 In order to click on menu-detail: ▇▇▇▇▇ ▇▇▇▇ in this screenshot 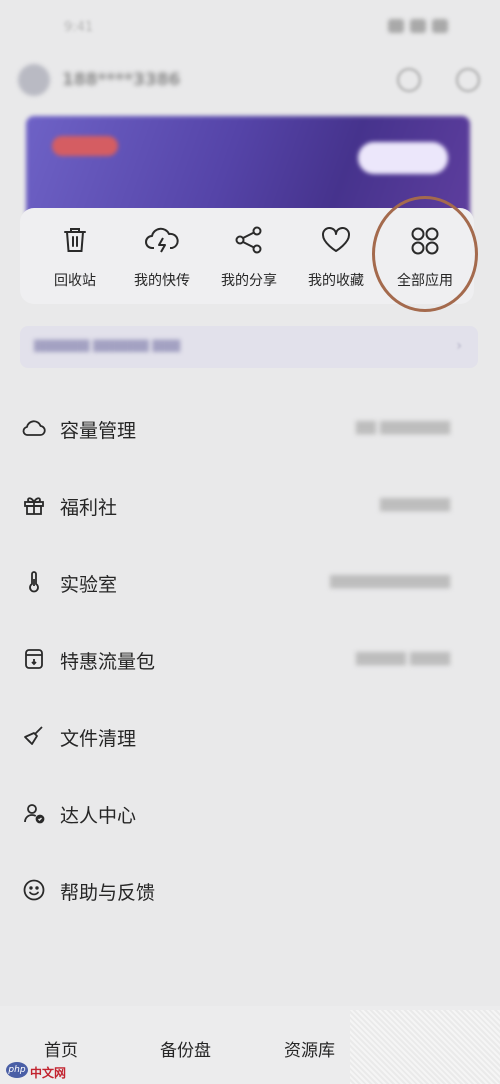, I will do `click(402, 658)`.